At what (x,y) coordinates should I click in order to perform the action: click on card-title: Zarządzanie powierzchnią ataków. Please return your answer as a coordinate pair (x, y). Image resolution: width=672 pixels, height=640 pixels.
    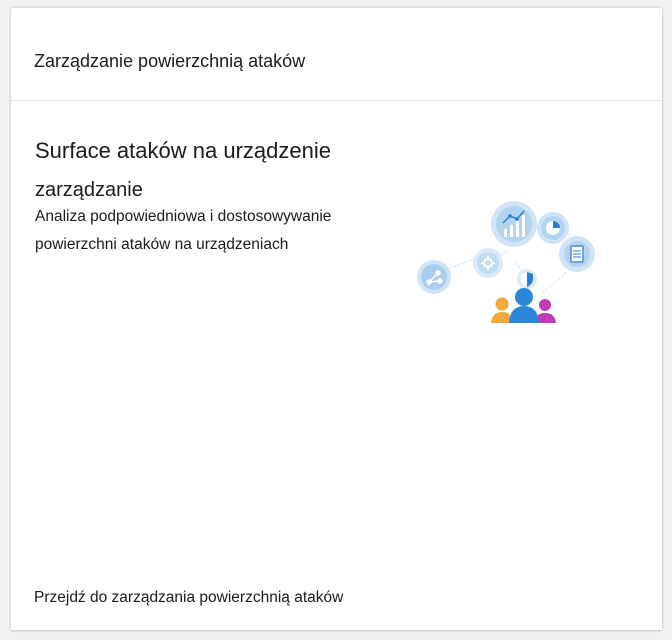
    Looking at the image, I should click on (170, 61).